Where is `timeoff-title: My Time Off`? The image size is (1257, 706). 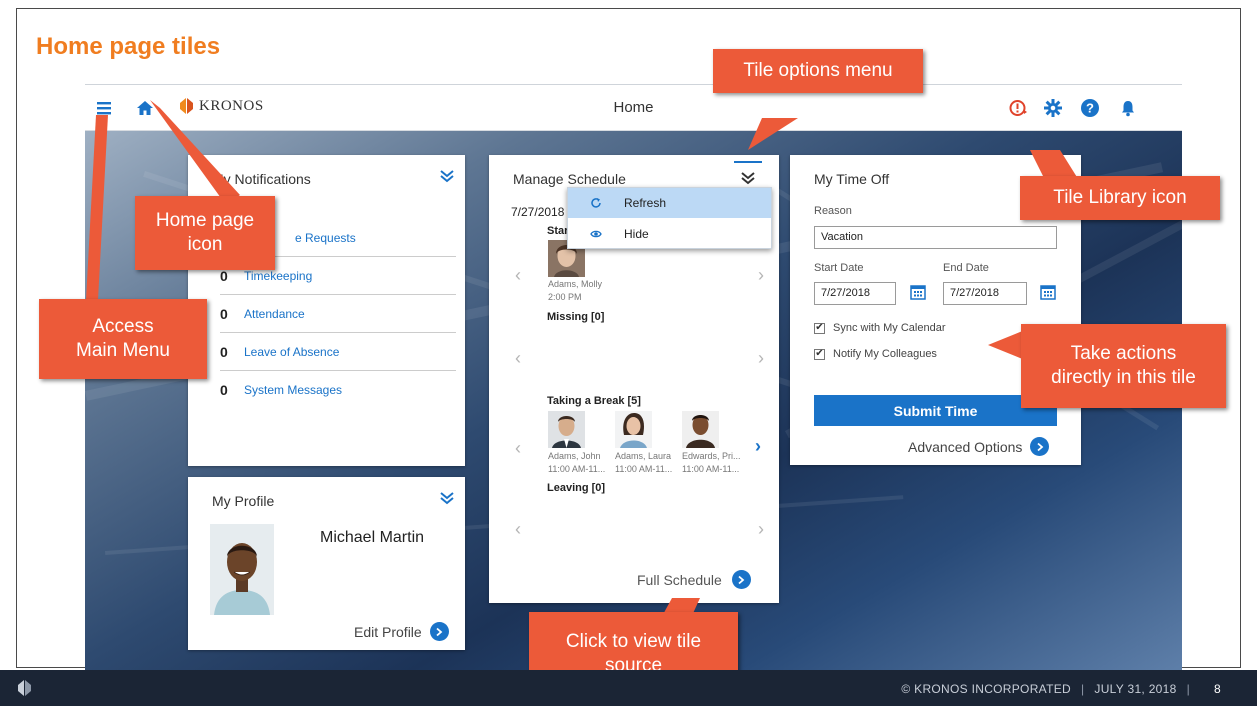
timeoff-title: My Time Off is located at coordinates (852, 179).